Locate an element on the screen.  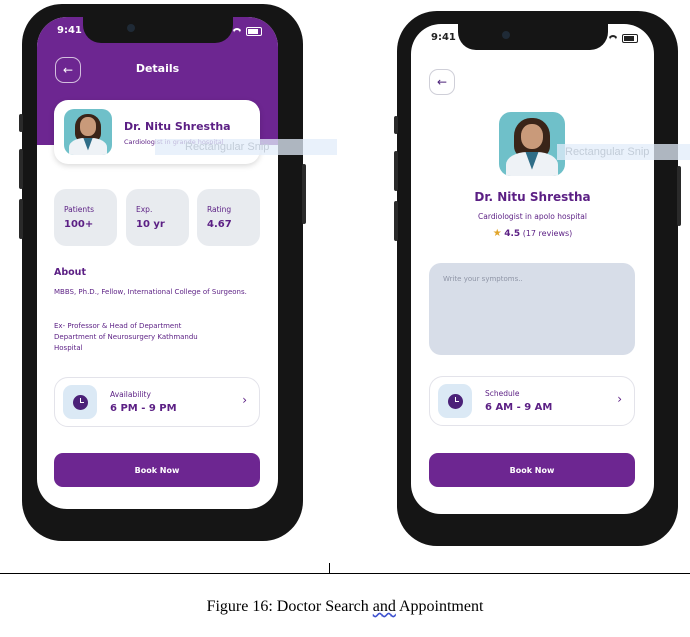
schedule-value: 6 AM - 9 AM is located at coordinates (519, 407).